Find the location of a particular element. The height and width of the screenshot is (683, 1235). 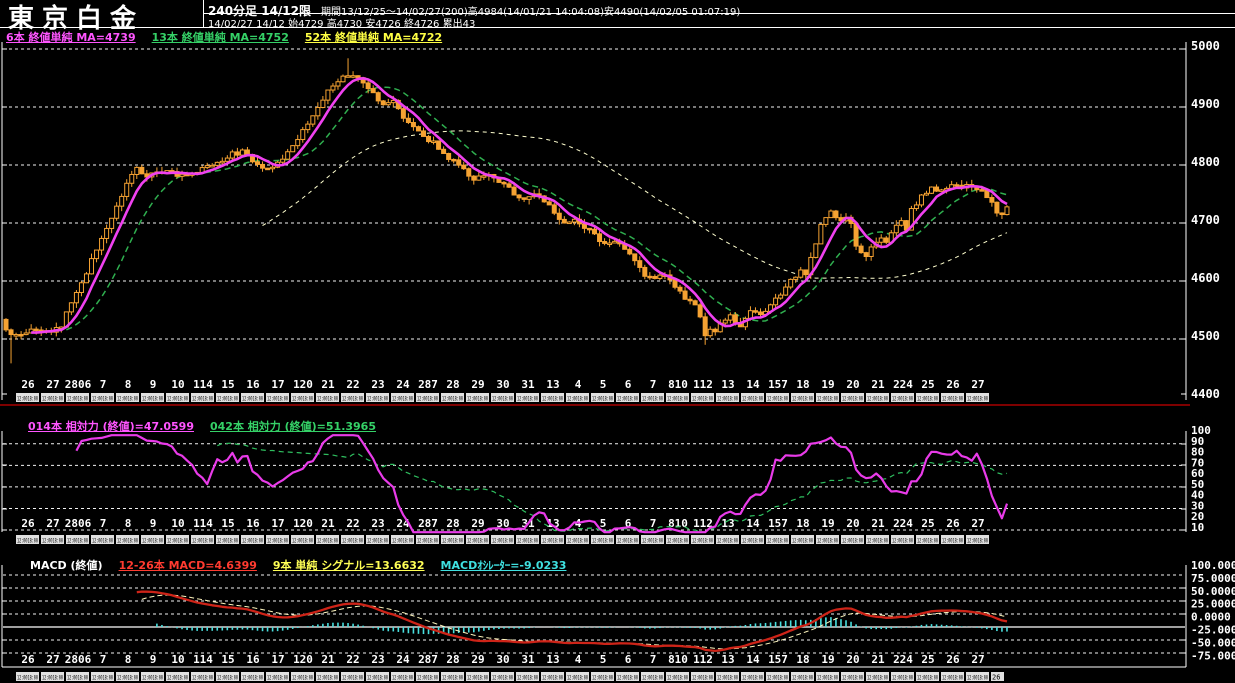

svg-text: 4 is located at coordinates (578, 659).